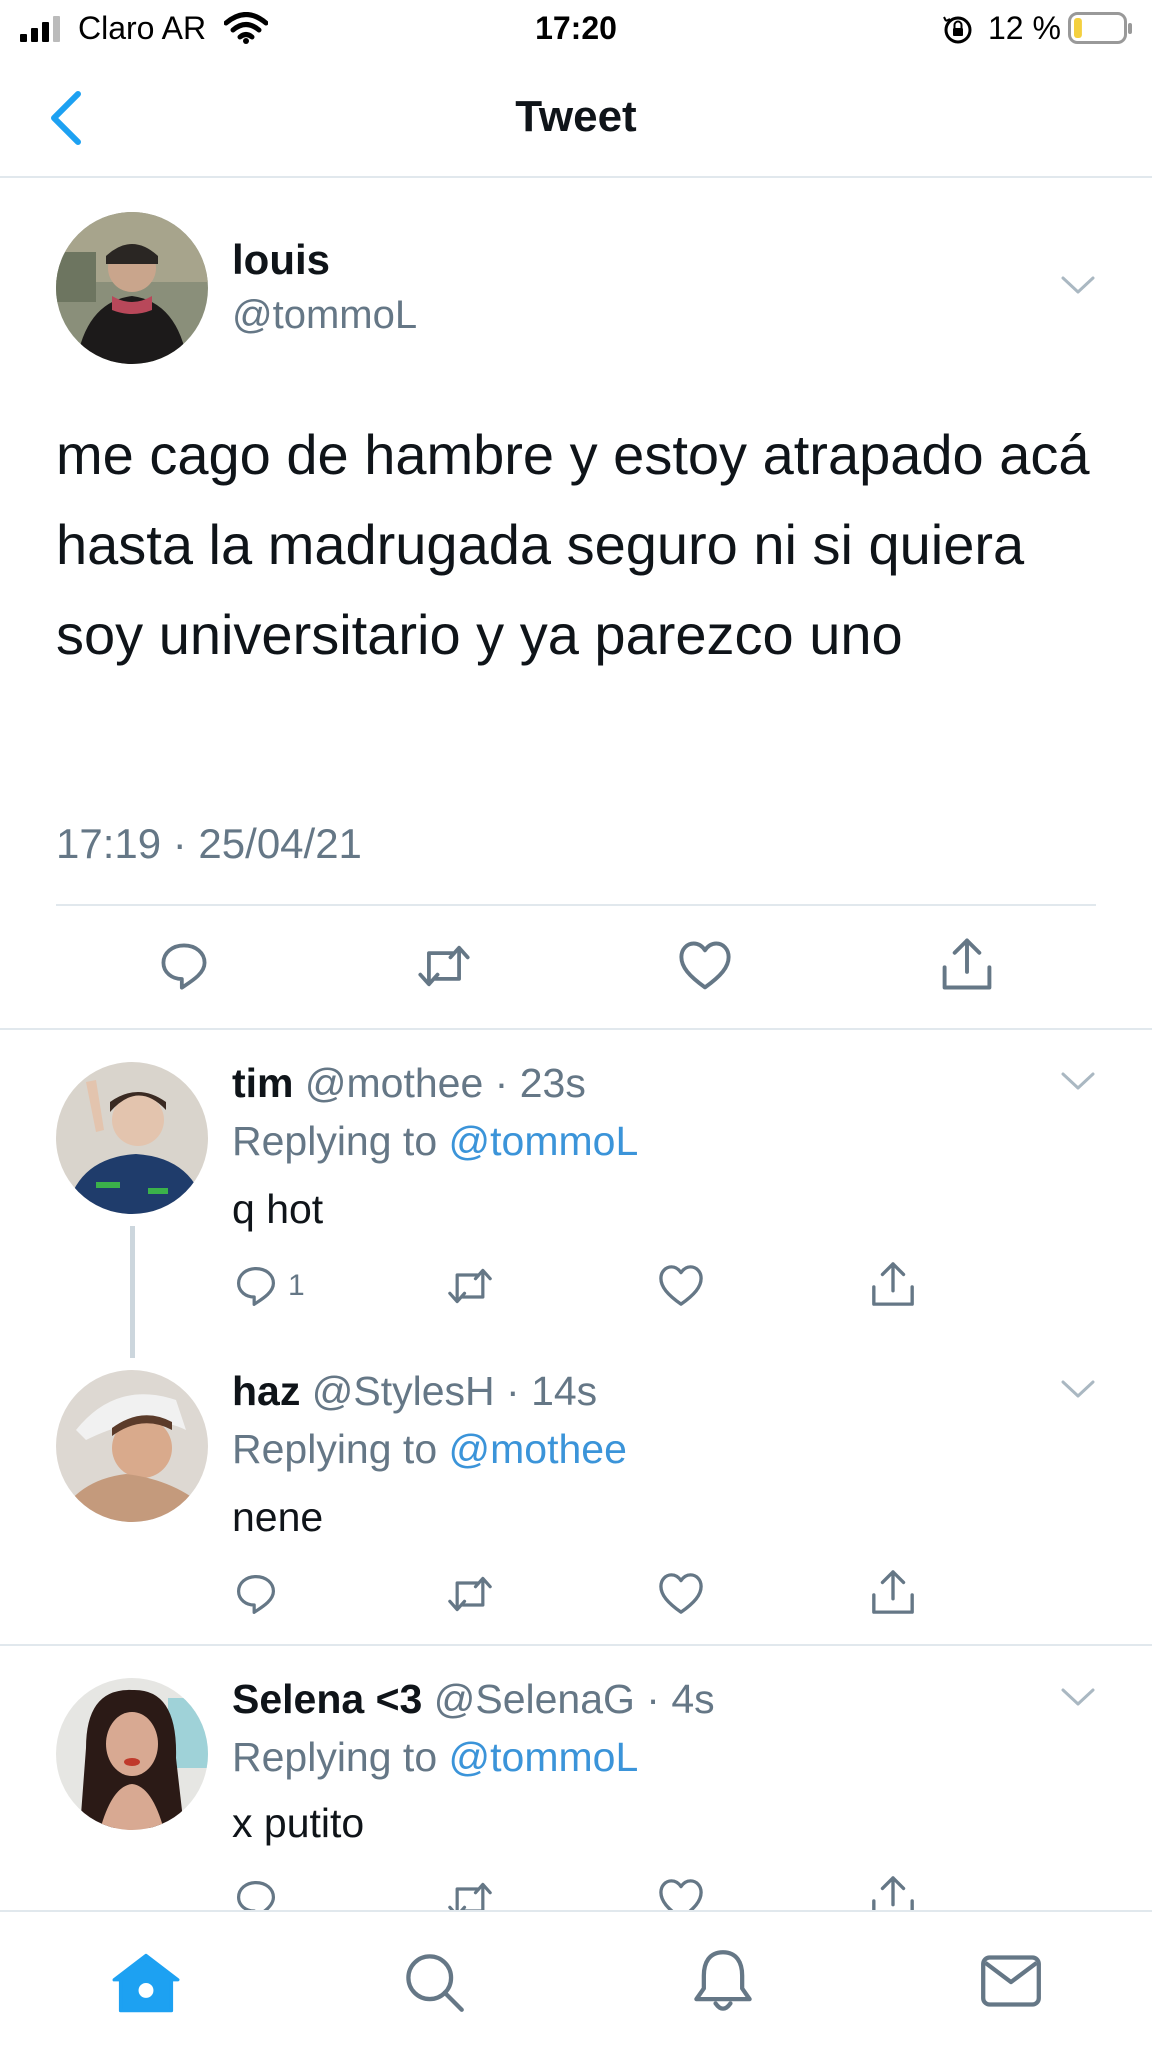 The width and height of the screenshot is (1152, 2050). I want to click on replies-divider, so click(576, 1029).